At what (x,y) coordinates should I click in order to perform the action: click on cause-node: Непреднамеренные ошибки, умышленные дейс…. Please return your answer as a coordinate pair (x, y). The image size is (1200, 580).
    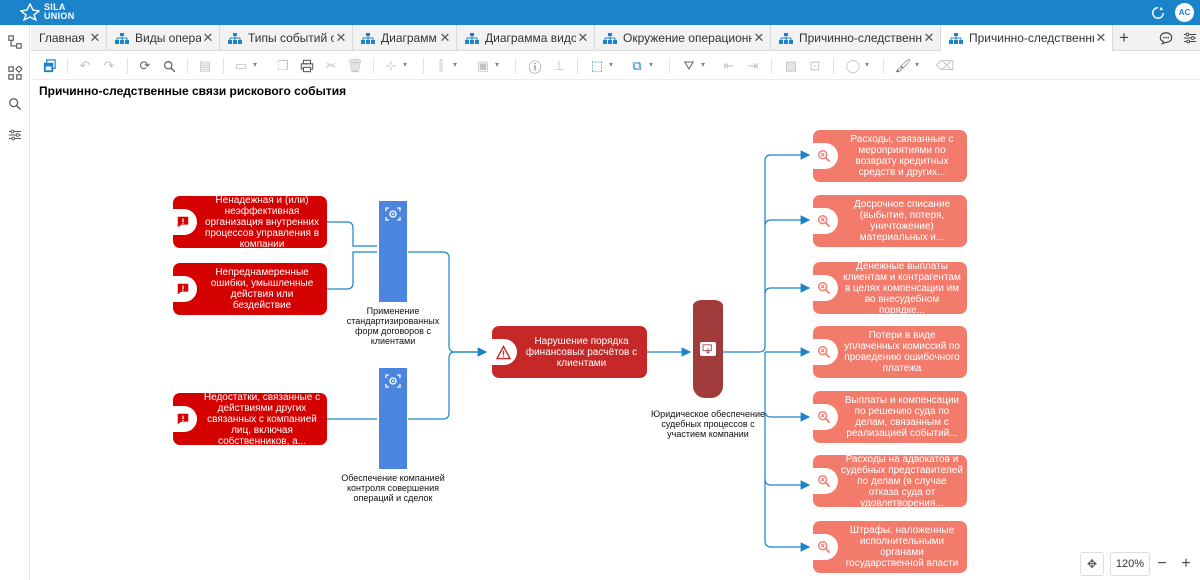
    Looking at the image, I should click on (248, 289).